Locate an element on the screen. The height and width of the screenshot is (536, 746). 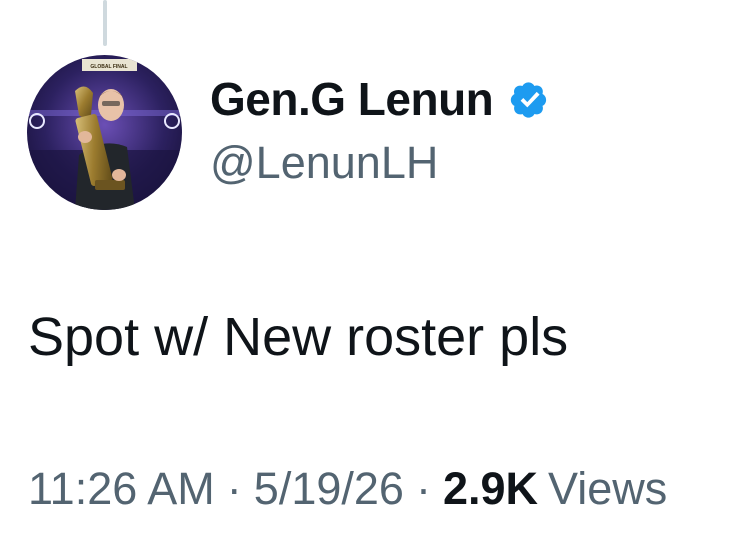
tweet-date: 5/19/26 is located at coordinates (329, 488).